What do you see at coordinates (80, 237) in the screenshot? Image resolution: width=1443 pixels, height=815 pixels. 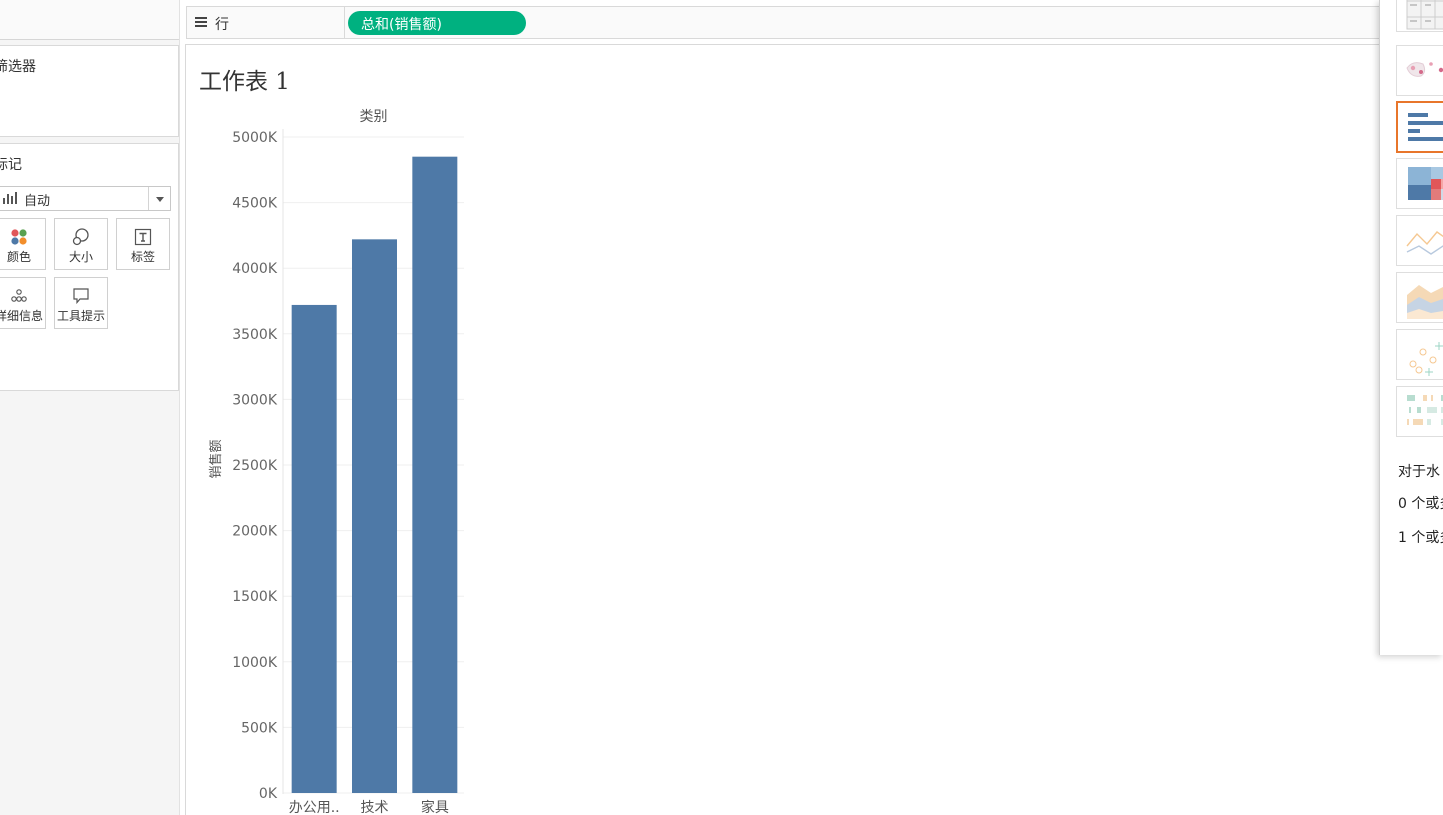 I see `size-circles-icon` at bounding box center [80, 237].